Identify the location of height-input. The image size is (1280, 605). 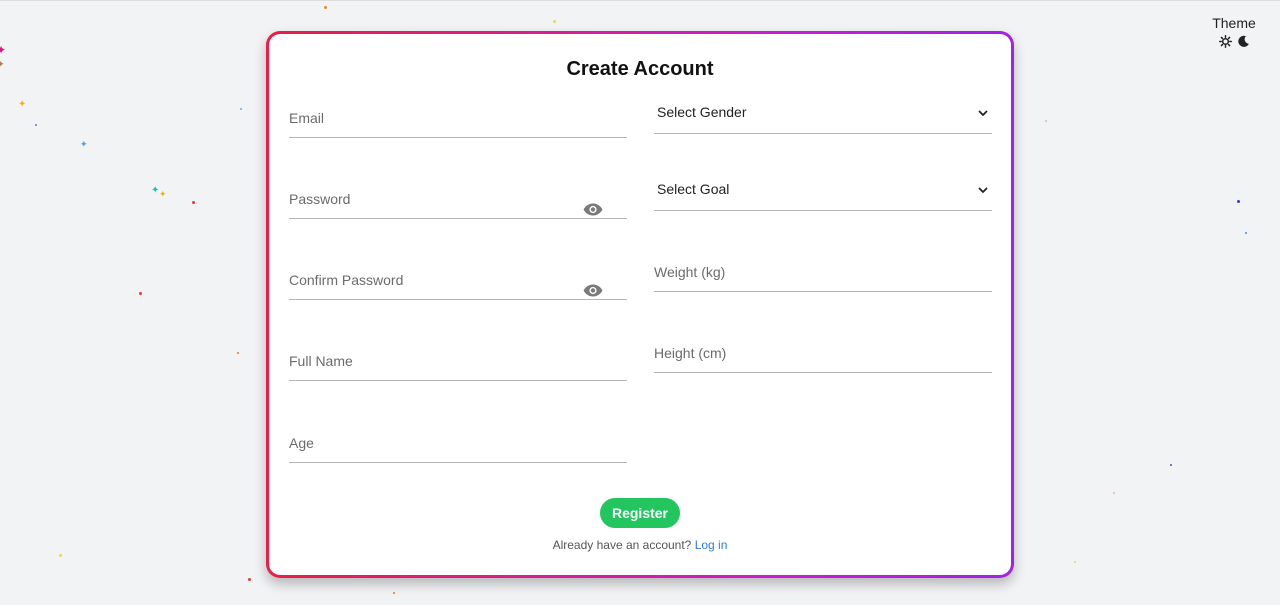
(823, 352).